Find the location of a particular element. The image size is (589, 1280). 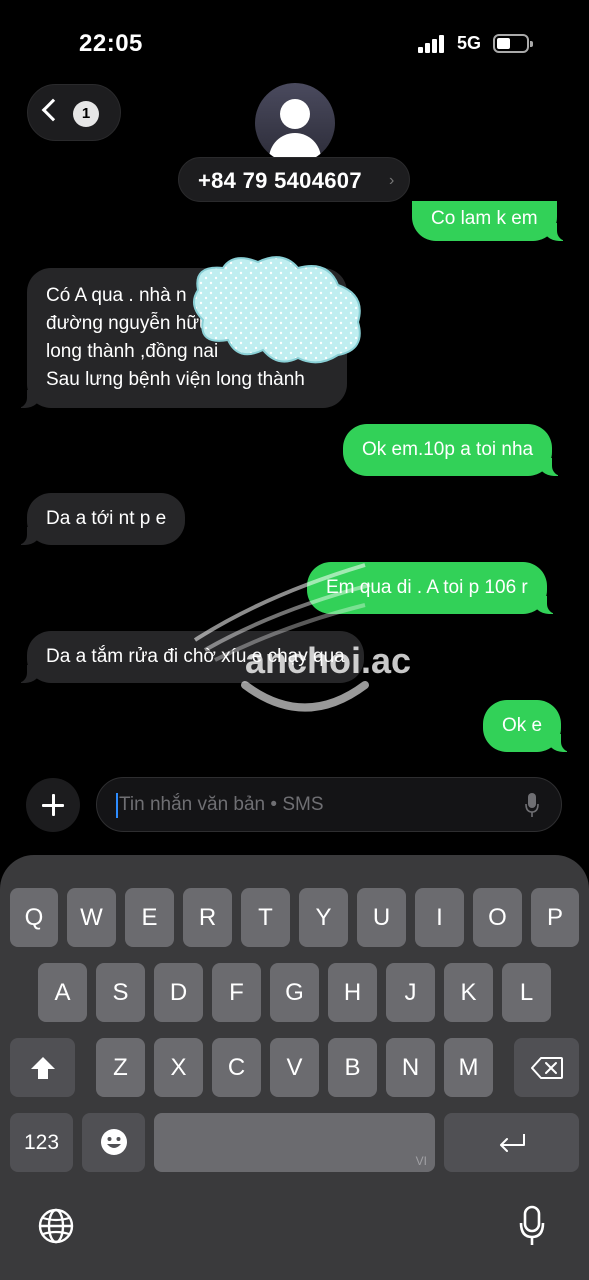

key-h: H is located at coordinates (352, 992).